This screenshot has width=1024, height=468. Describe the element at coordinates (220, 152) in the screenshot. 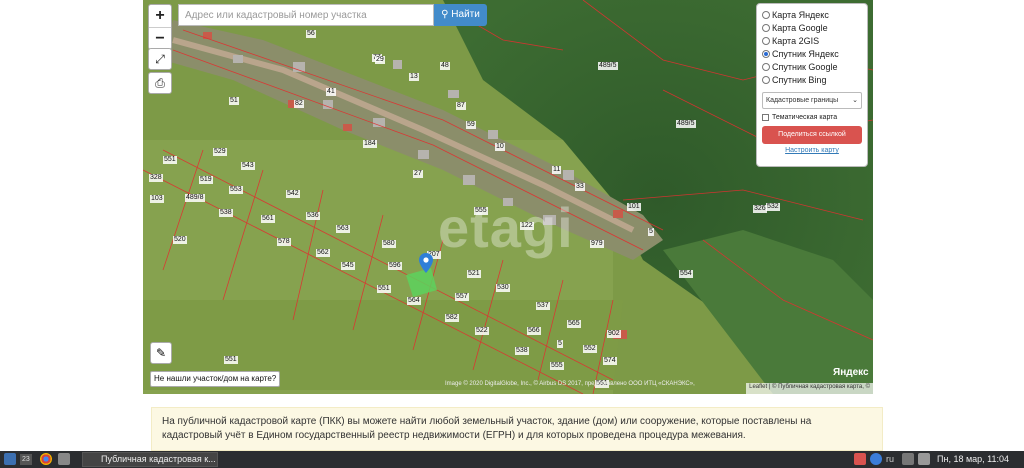

I see `parcel-number: 529` at that location.